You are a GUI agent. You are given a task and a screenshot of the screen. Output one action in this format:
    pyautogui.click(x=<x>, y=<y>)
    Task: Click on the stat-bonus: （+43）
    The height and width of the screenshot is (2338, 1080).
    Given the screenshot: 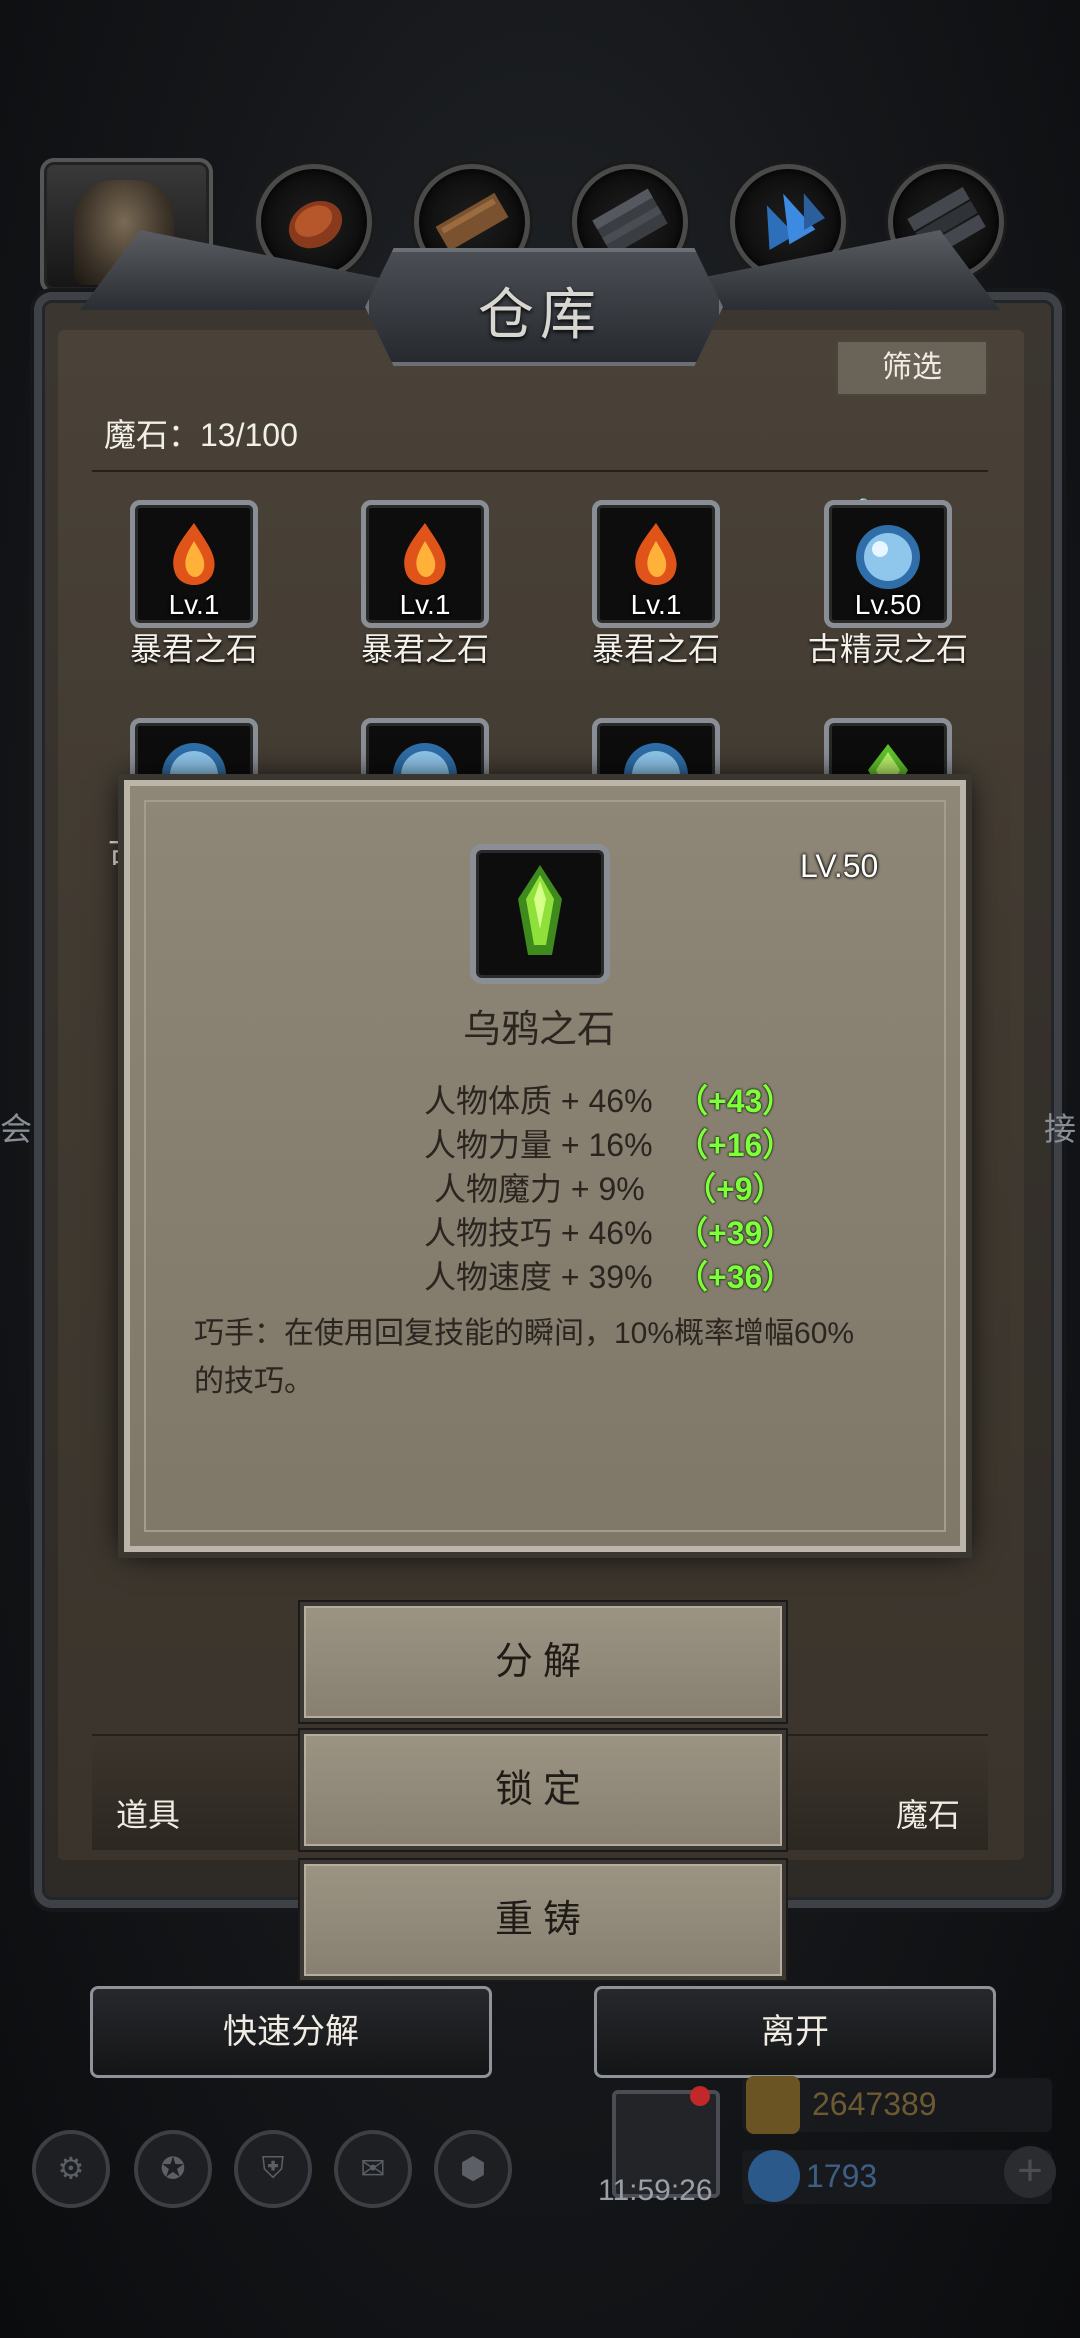 What is the action you would take?
    pyautogui.click(x=735, y=1101)
    